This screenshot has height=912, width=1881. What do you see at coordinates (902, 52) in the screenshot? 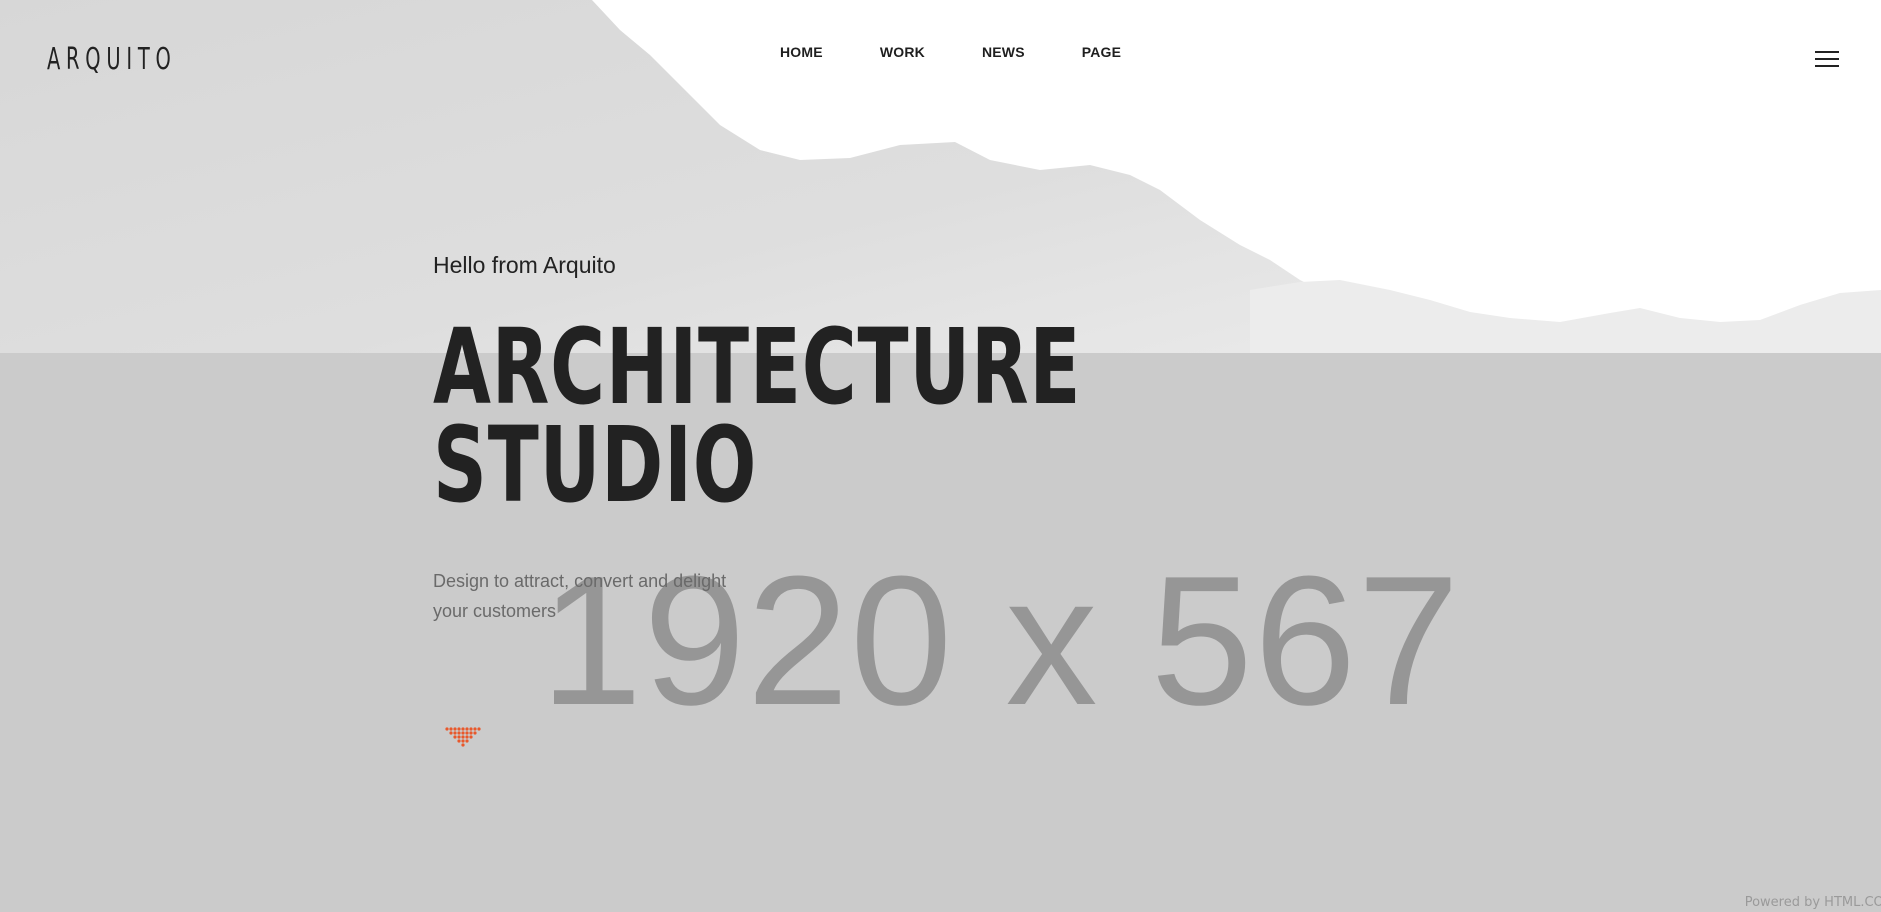
I see `nav-work: WORK` at bounding box center [902, 52].